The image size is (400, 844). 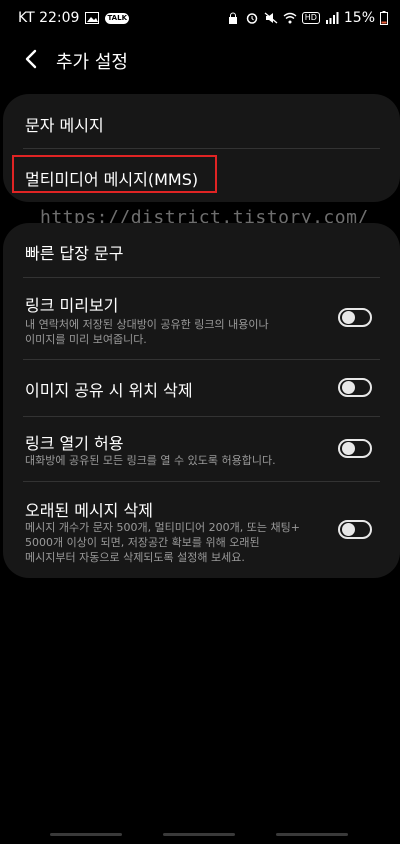 I want to click on nav-recents-button, so click(x=86, y=834).